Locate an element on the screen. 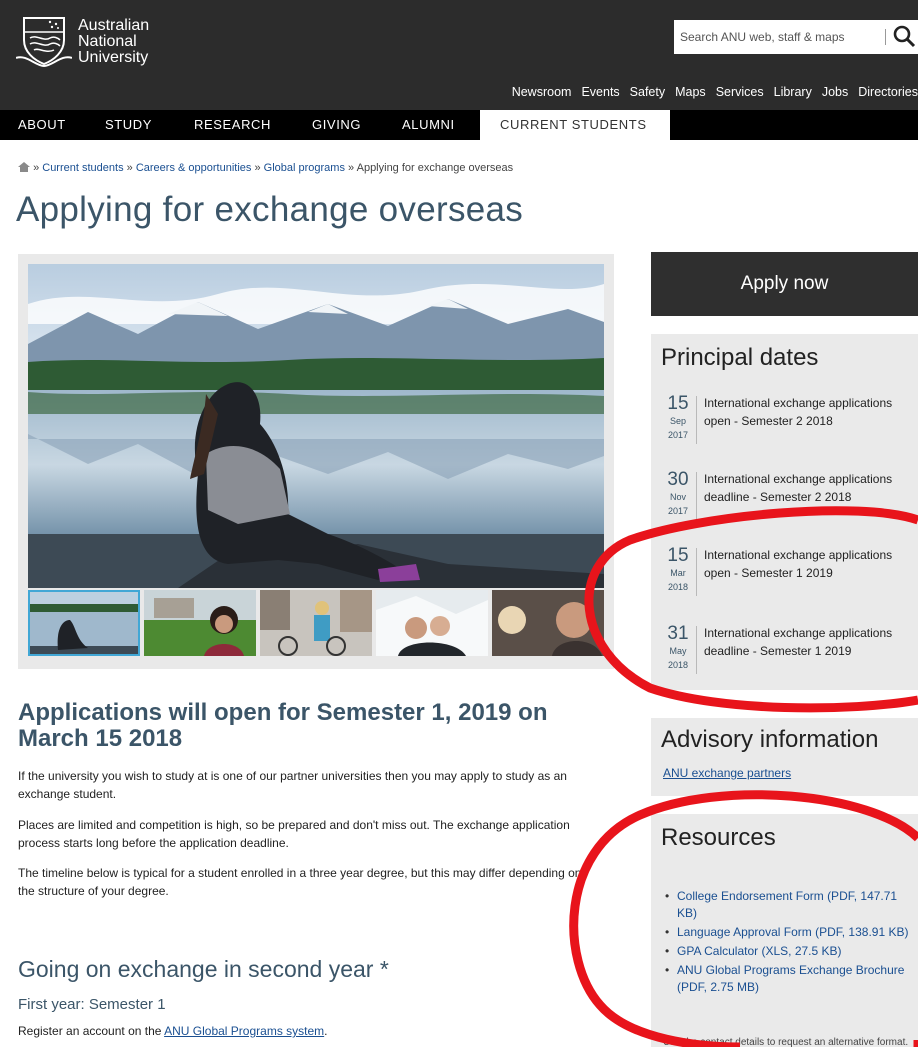  date-month: Nov is located at coordinates (677, 497).